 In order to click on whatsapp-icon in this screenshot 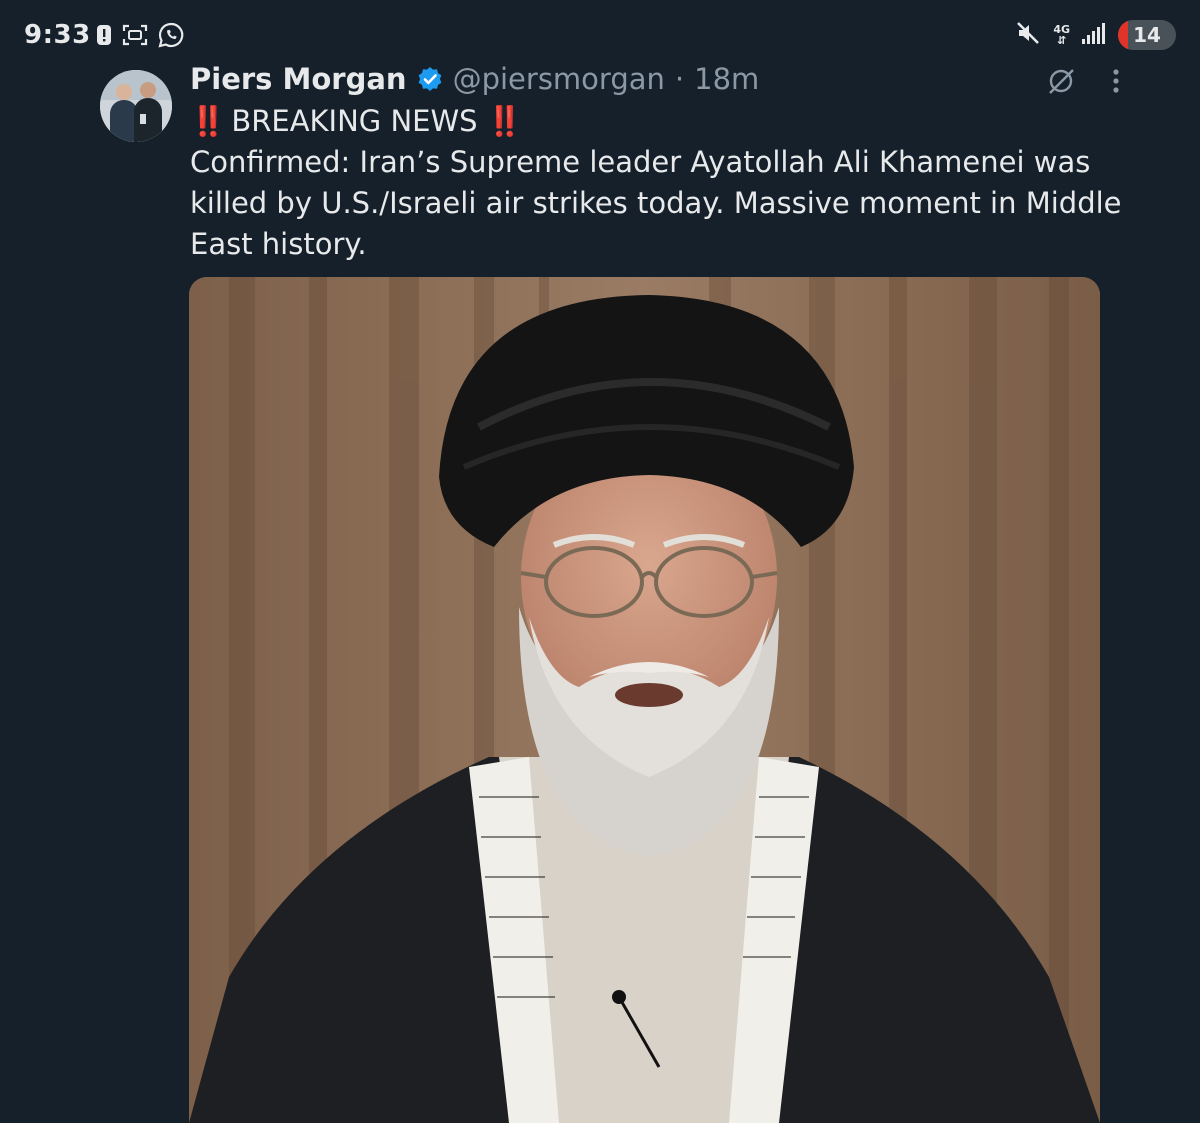, I will do `click(171, 37)`.